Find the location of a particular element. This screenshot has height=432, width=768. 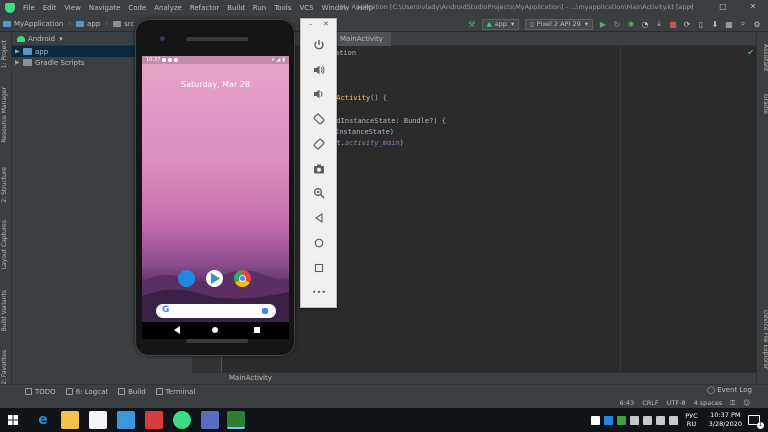

android-studio-taskbar-icon is located at coordinates (182, 420).